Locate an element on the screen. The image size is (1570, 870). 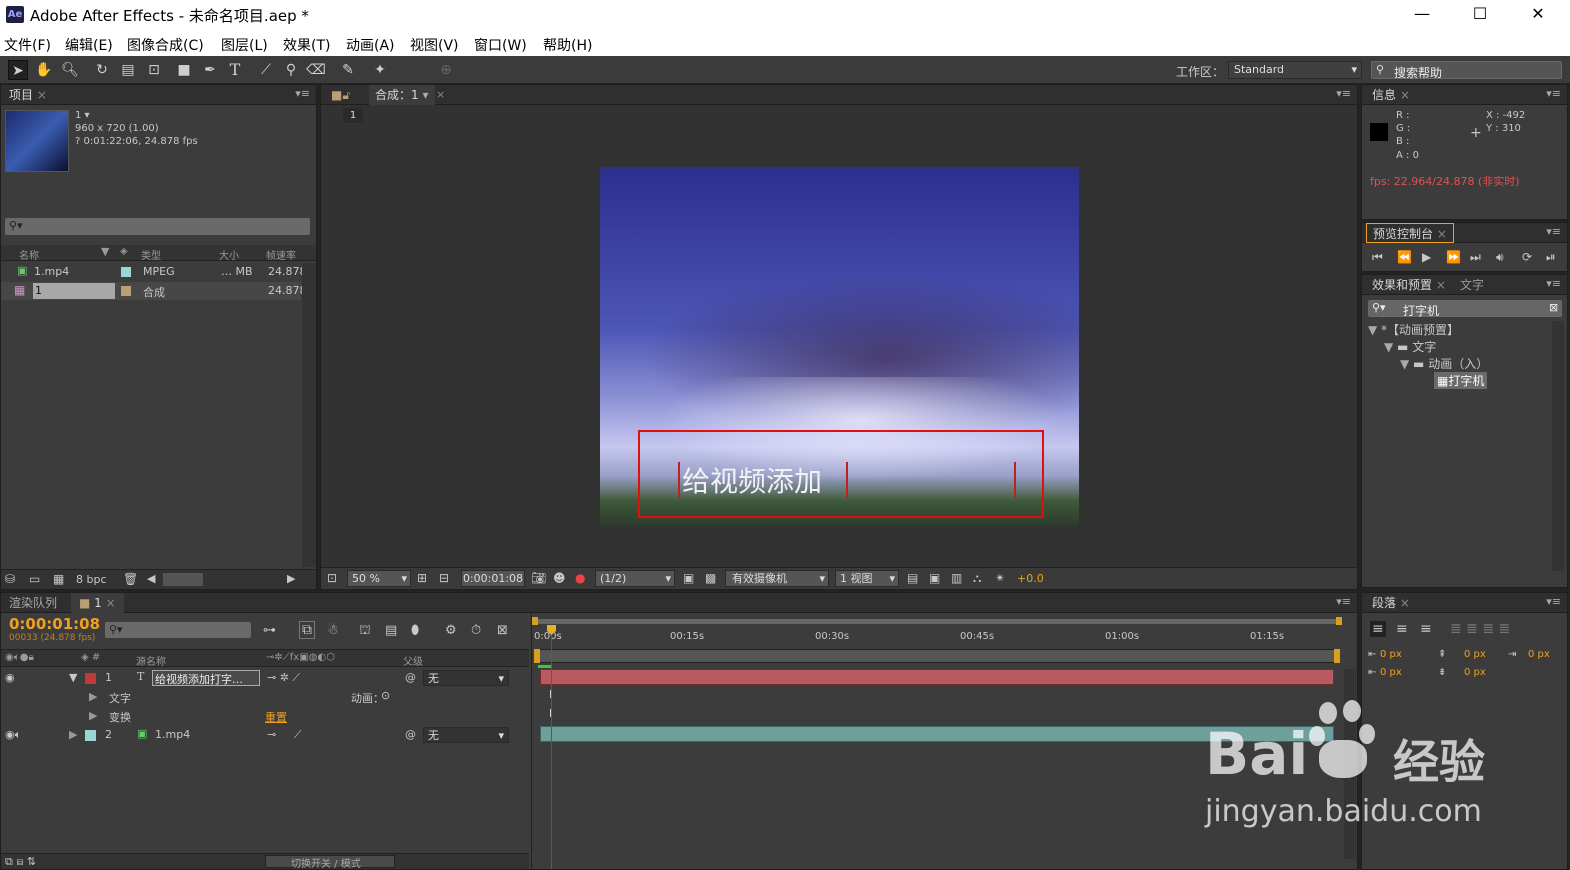
tab-effects-presets: 效果和预置 × is located at coordinates (1409, 285).